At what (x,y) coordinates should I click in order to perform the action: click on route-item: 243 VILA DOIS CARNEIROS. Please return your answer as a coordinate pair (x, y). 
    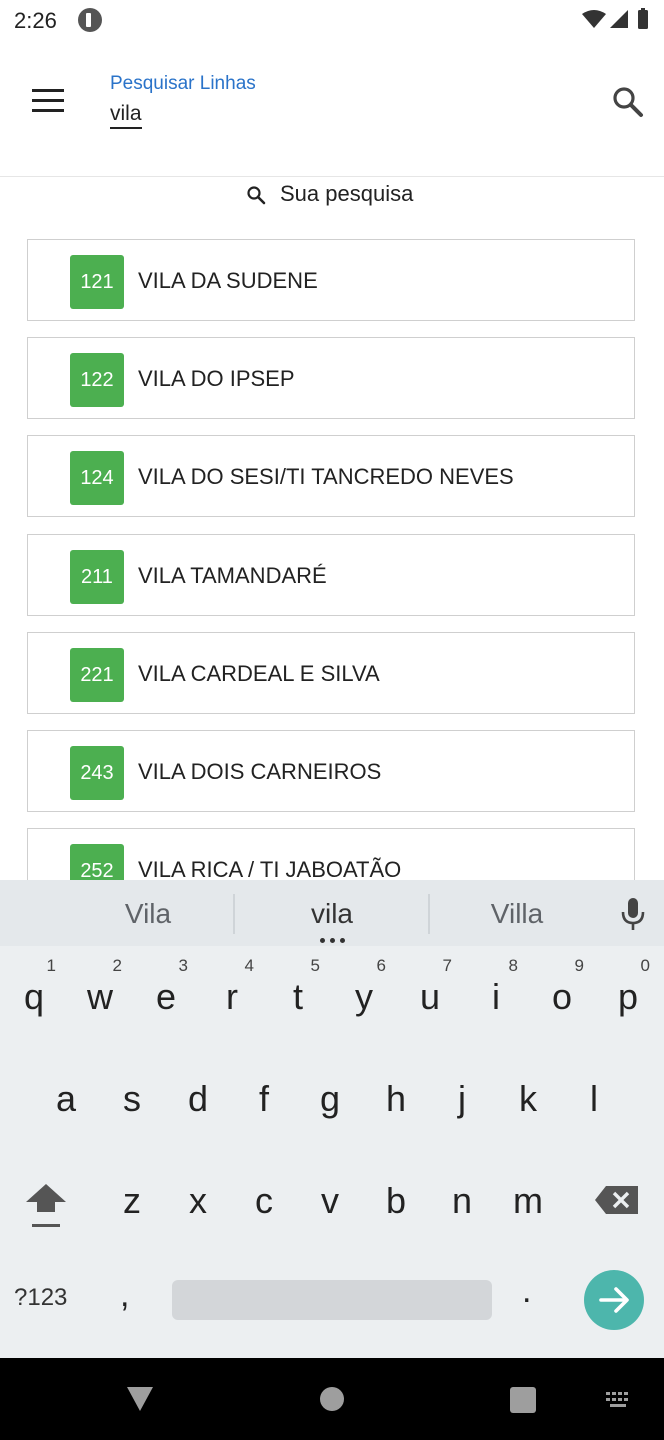
    Looking at the image, I should click on (331, 771).